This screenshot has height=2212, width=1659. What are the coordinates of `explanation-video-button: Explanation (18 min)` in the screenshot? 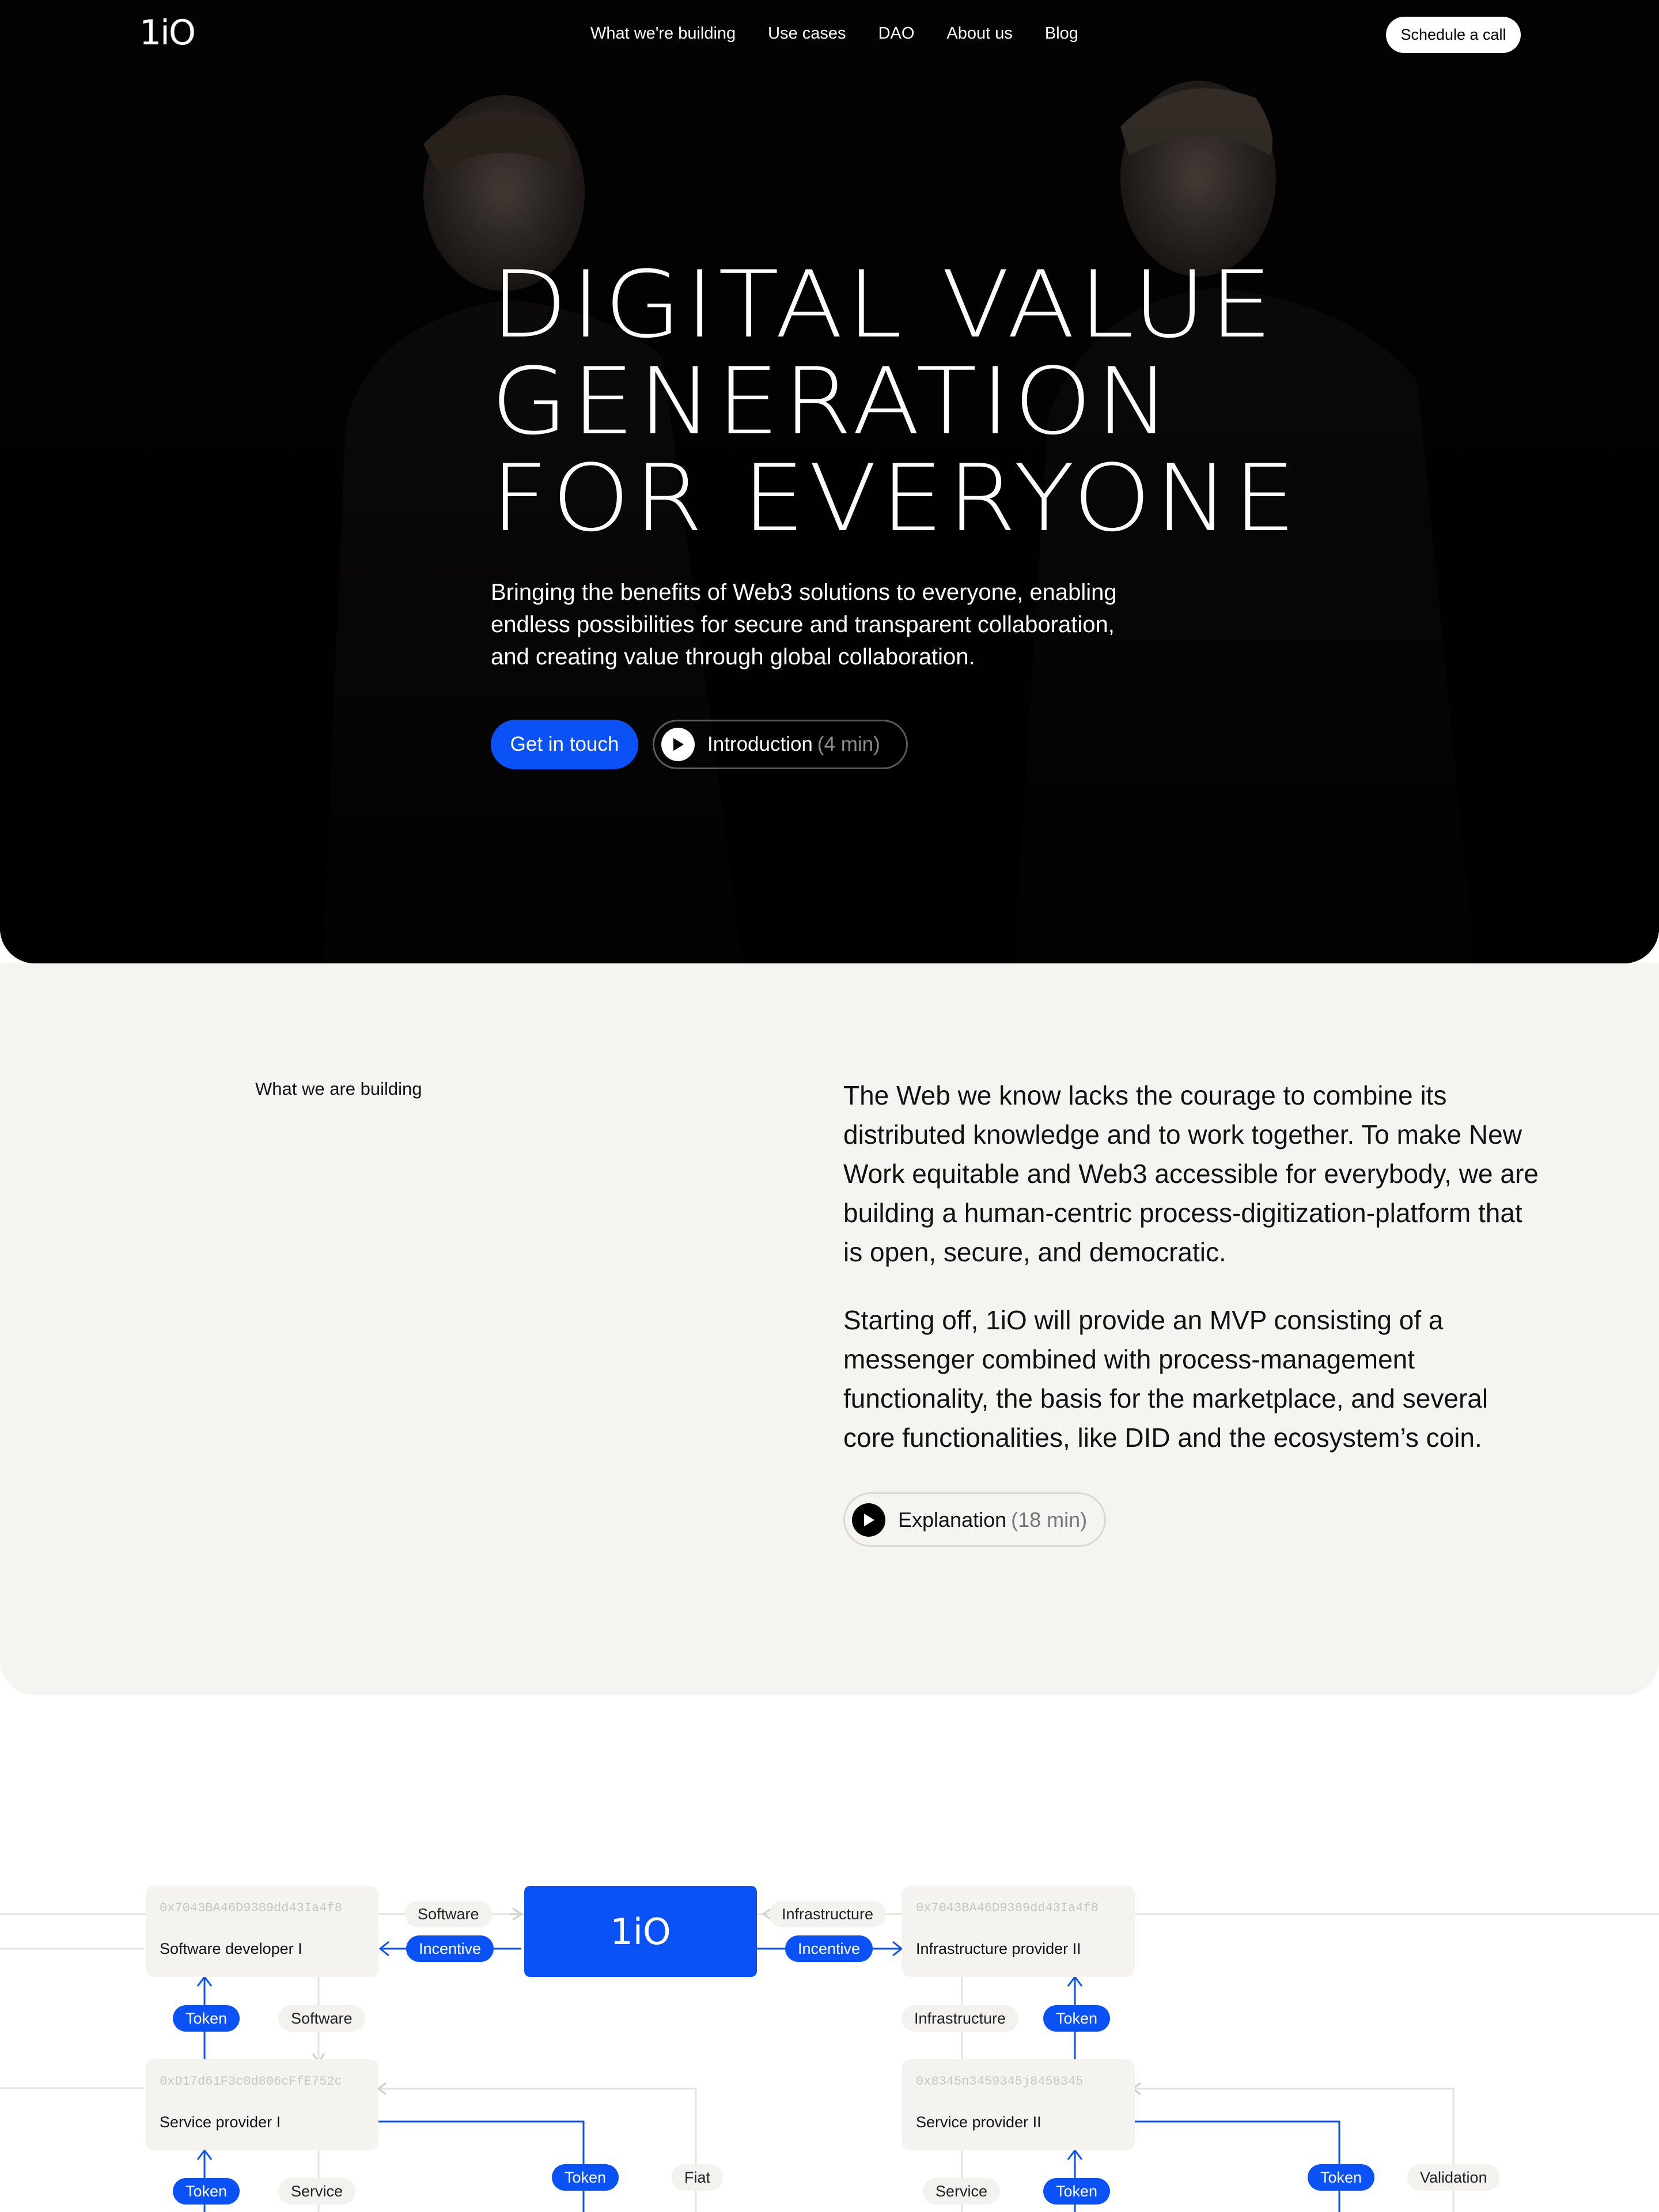 It's located at (974, 1519).